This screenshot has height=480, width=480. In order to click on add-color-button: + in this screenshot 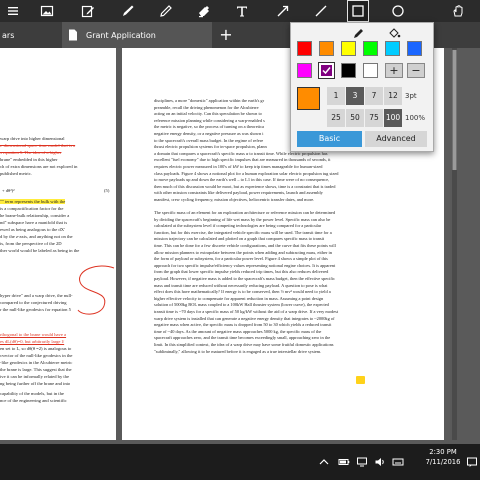, I will do `click(394, 70)`.